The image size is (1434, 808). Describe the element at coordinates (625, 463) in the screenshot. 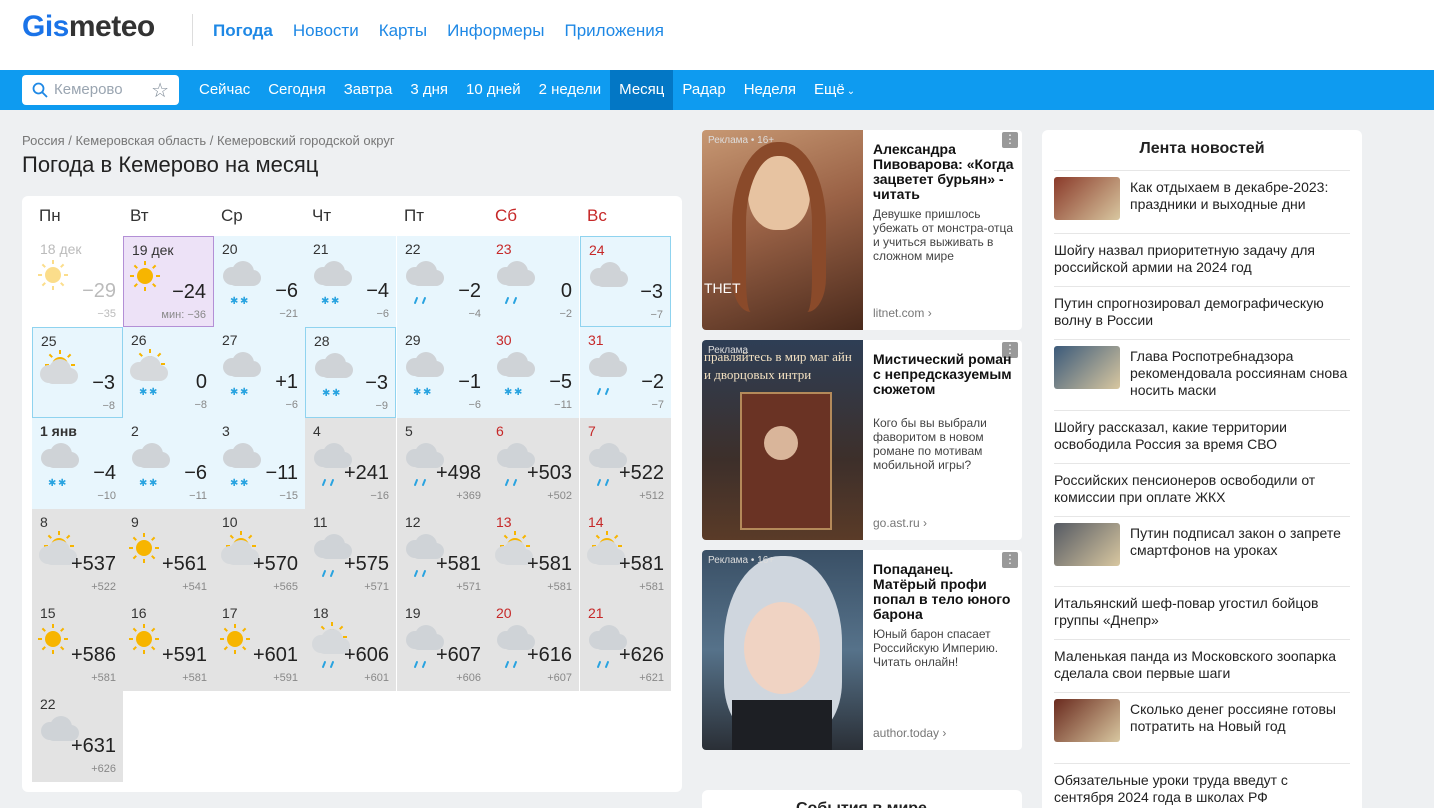

I see `calendar-day: 7 +522 +512` at that location.